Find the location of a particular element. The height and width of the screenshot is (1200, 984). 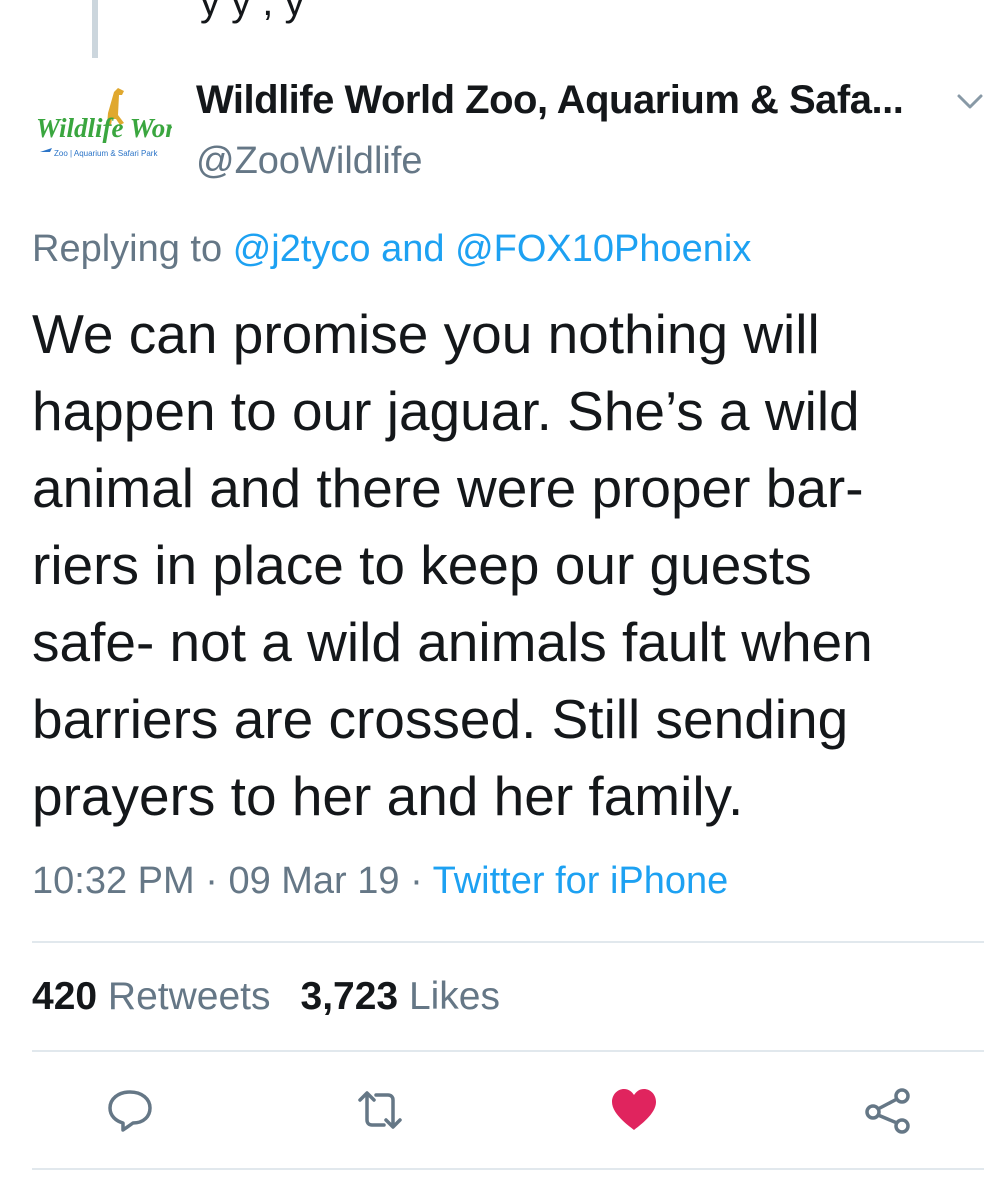

reply-icon is located at coordinates (130, 1111).